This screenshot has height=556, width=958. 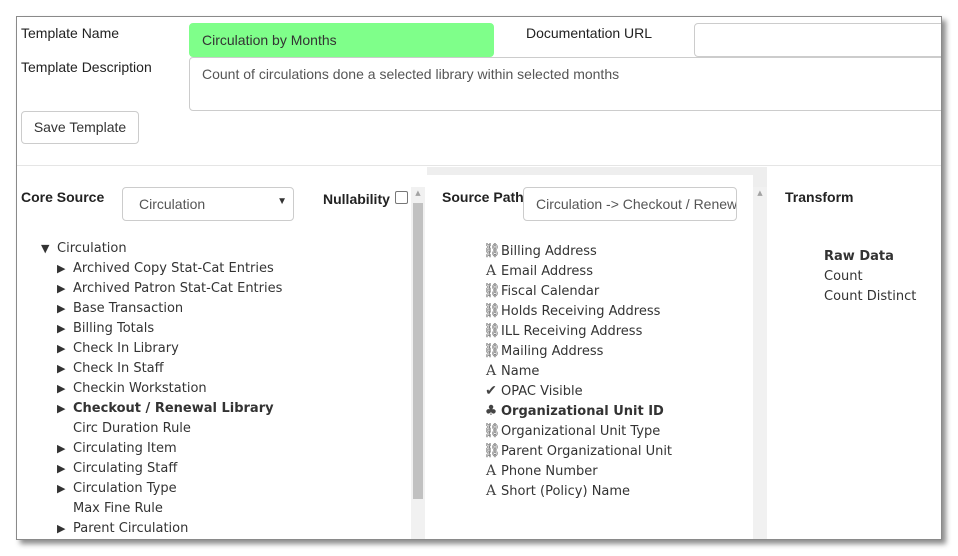 I want to click on tree-item-label: Parent Circulation, so click(x=131, y=528).